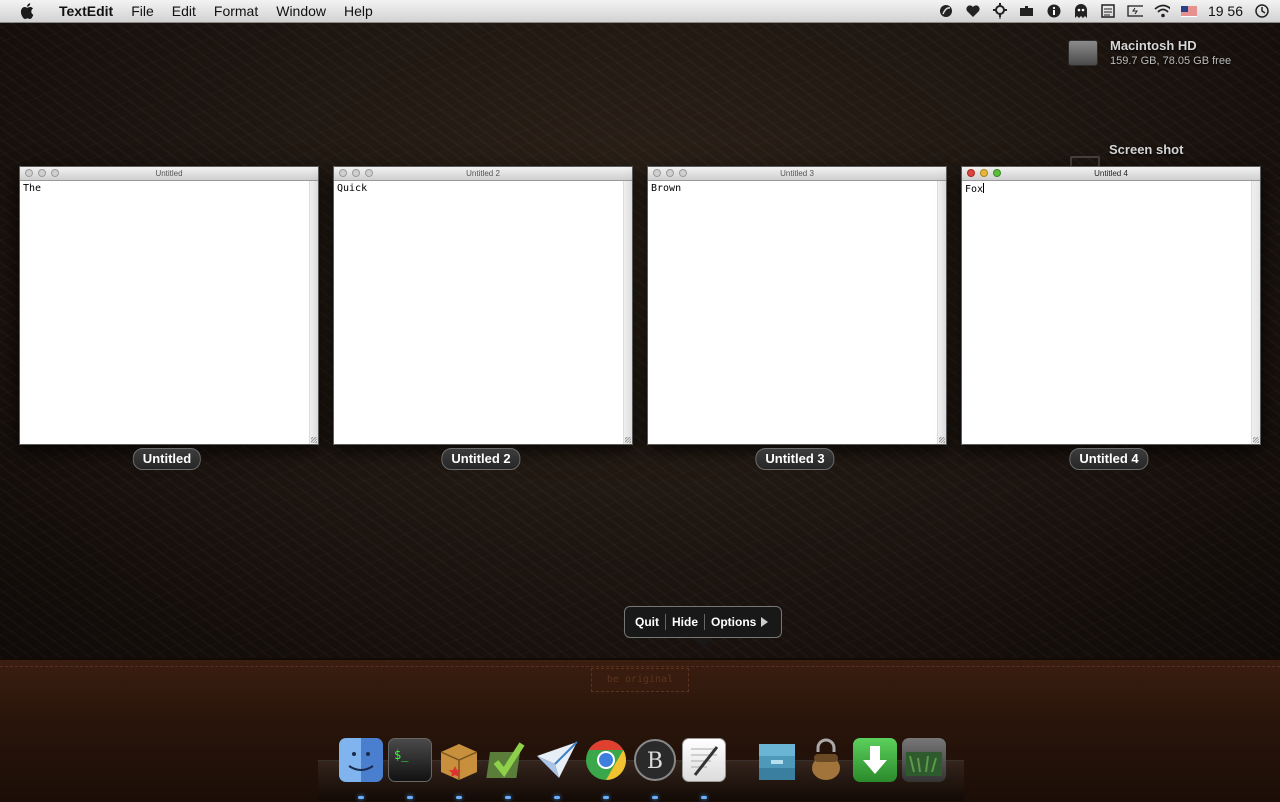 The width and height of the screenshot is (1280, 802). Describe the element at coordinates (647, 622) in the screenshot. I see `quit-button: Quit` at that location.